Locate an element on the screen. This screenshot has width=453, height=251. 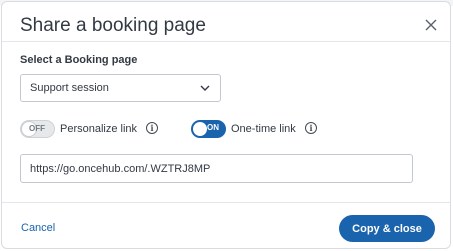
personalize-link-toggle: OFF is located at coordinates (37, 129).